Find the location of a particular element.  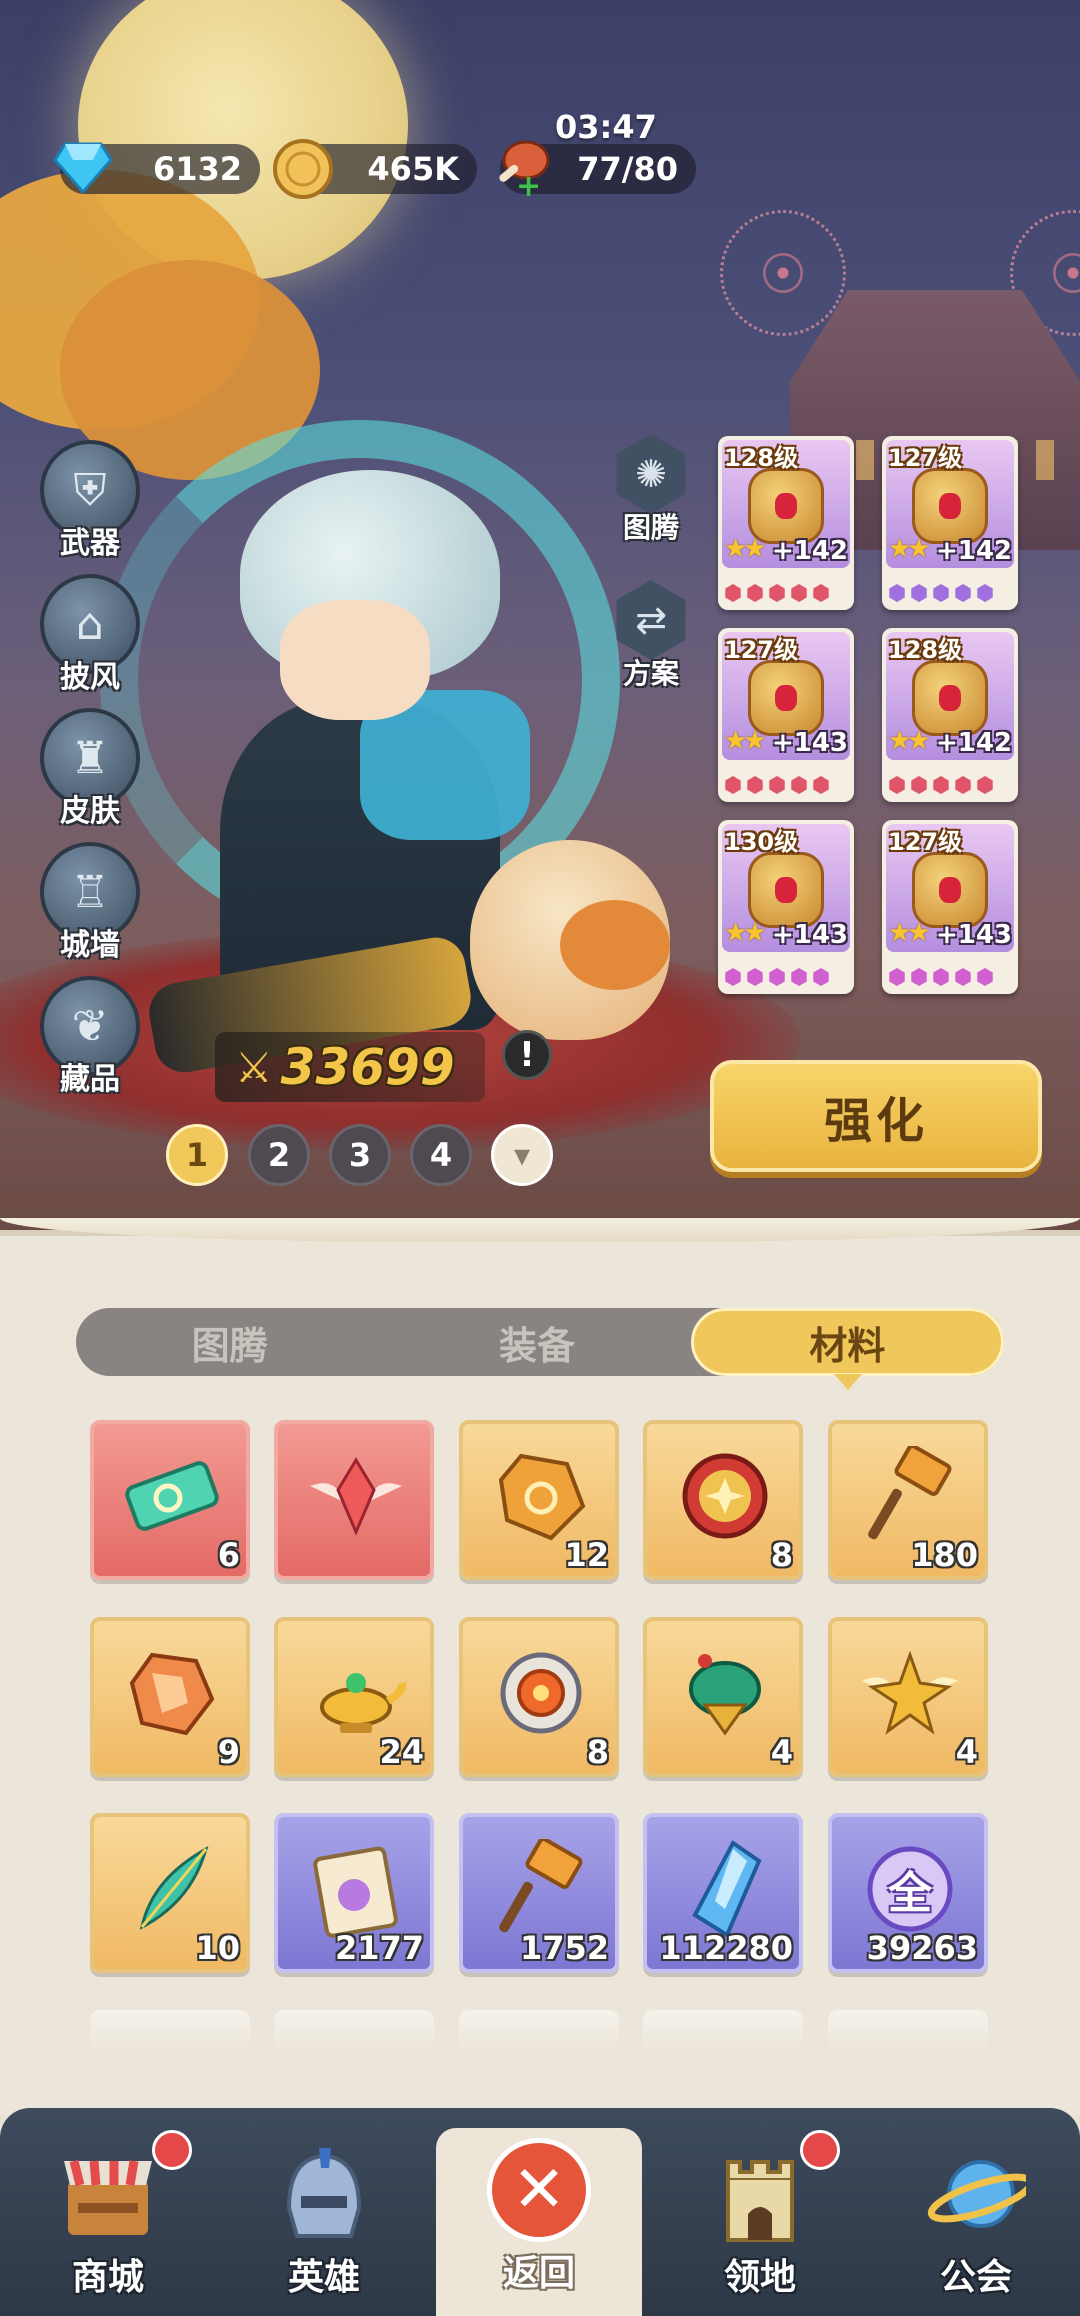

material-slot: 6 is located at coordinates (170, 1500).